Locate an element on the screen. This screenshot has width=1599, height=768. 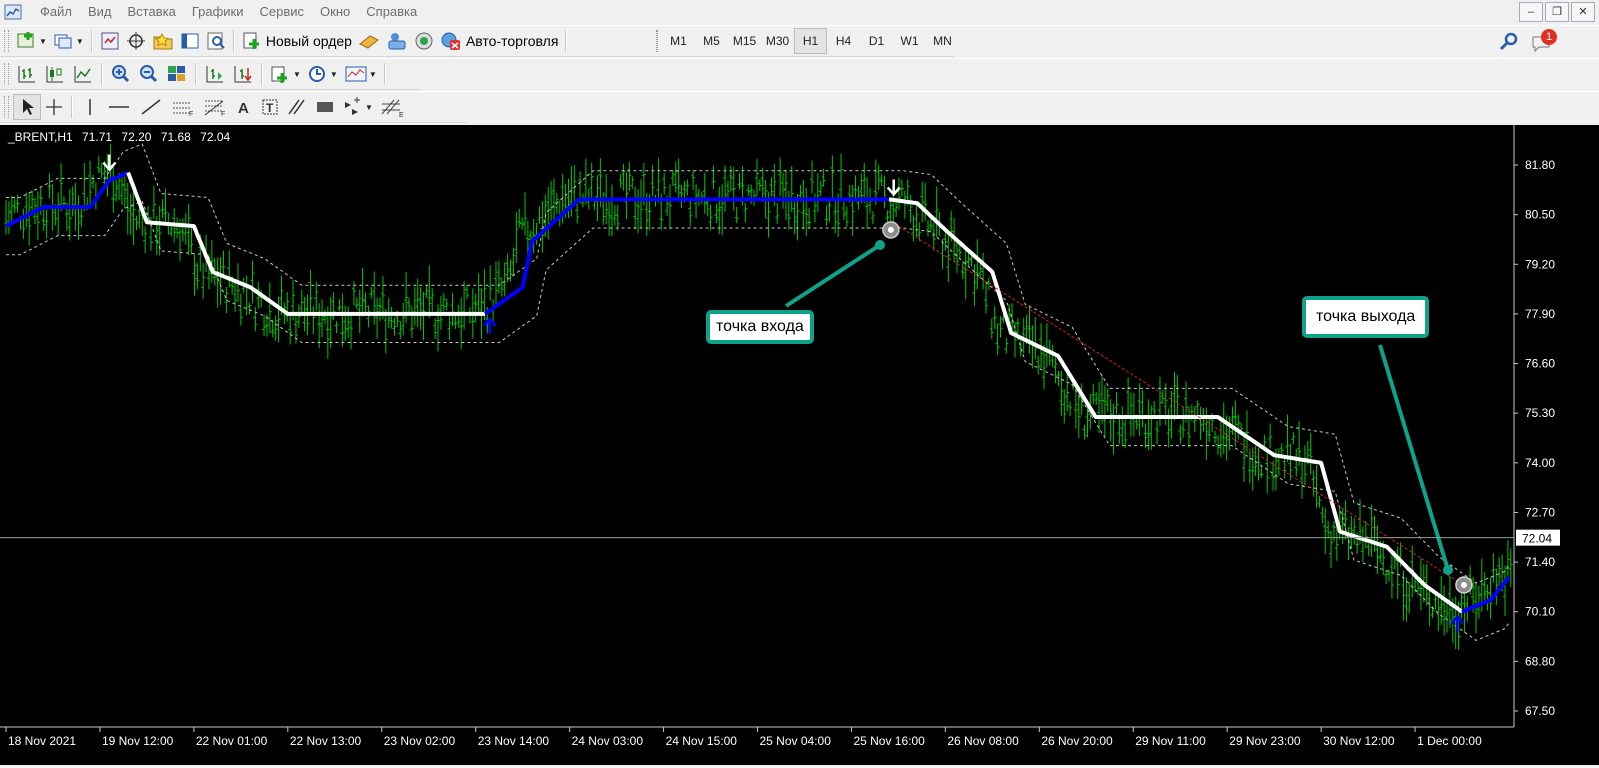
text-label-button: T is located at coordinates (270, 107).